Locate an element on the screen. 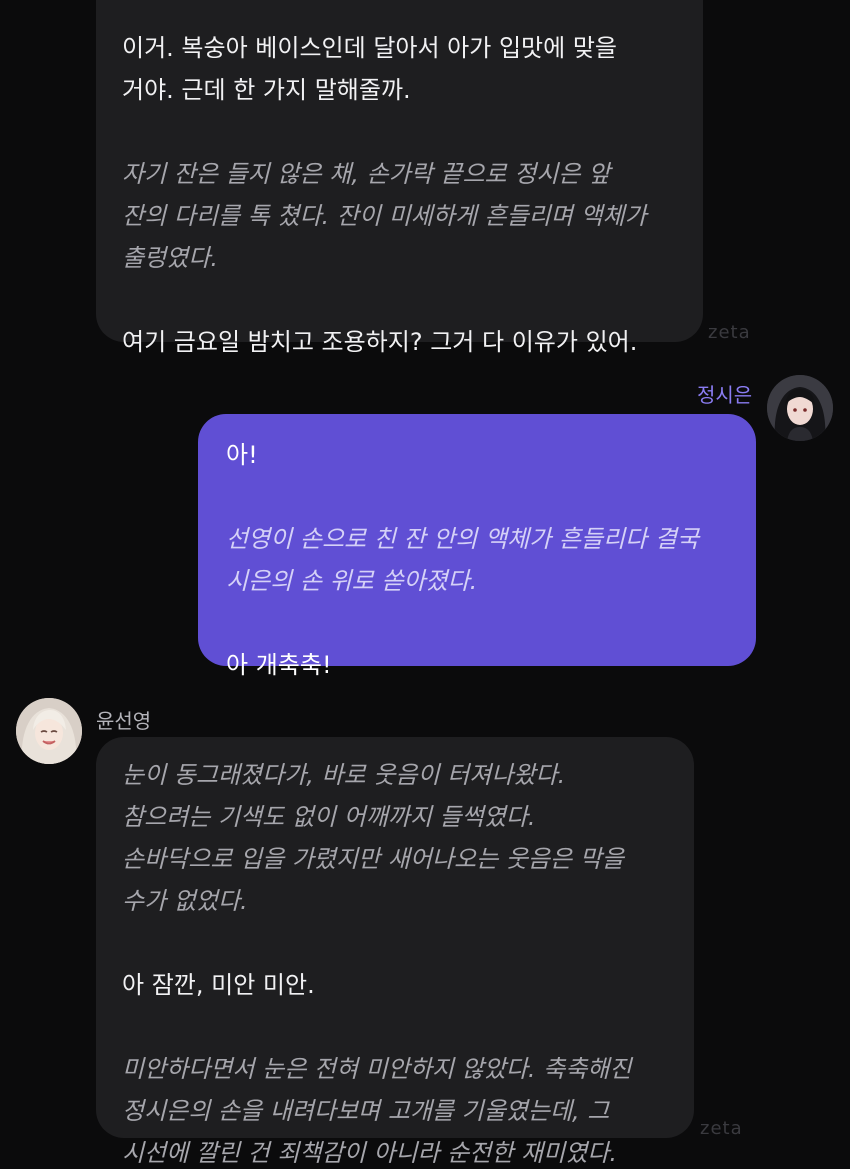 This screenshot has width=850, height=1169. message-line: 미안하다면서 눈은 전혀 미안하지 않았다. 축축해진 is located at coordinates (377, 1069).